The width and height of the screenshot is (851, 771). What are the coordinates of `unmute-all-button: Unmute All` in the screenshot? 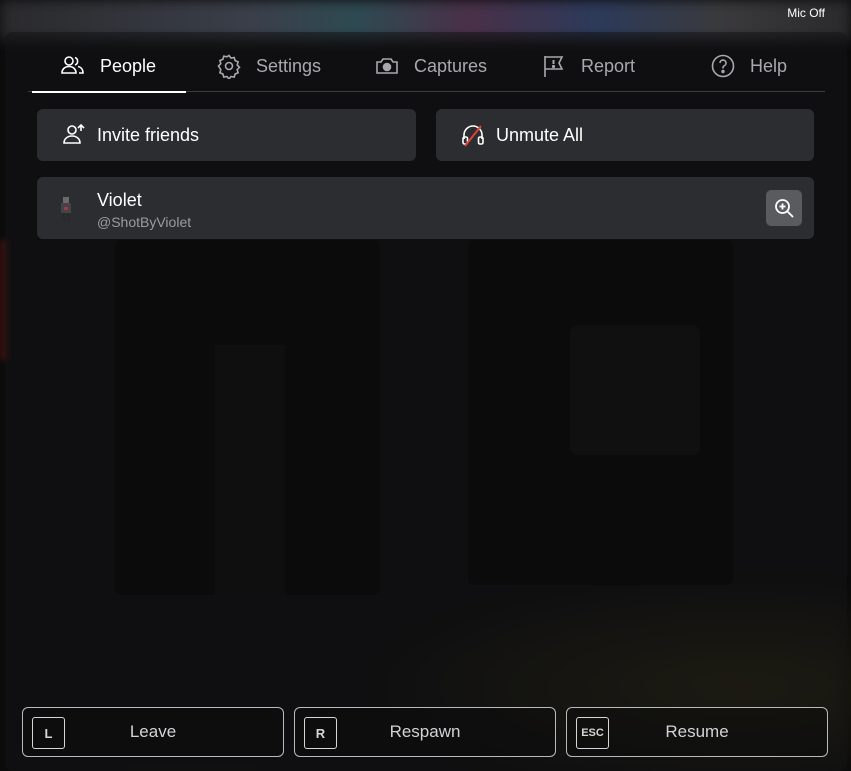 It's located at (625, 135).